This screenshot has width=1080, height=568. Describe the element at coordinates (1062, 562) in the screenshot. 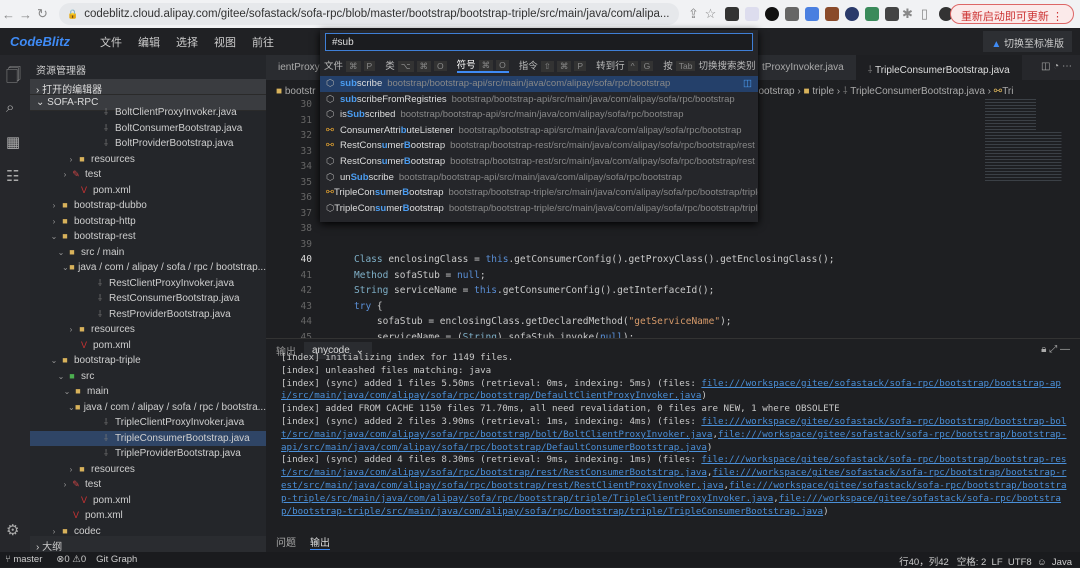

I see `language-mode: Java` at that location.